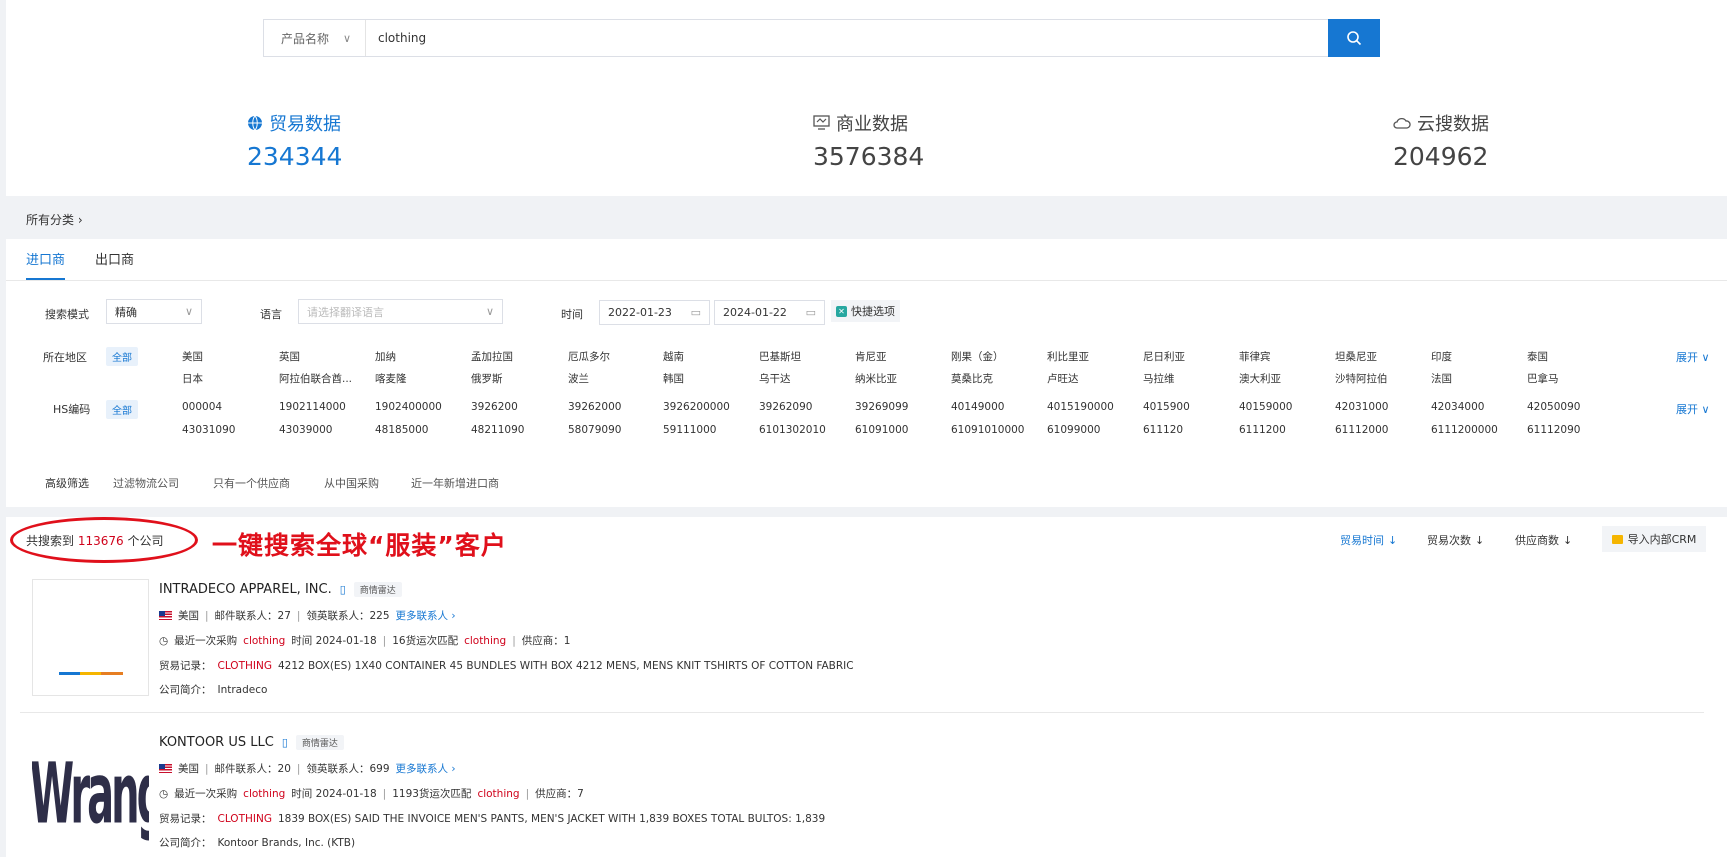  Describe the element at coordinates (775, 378) in the screenshot. I see `region-option: 乌干达` at that location.